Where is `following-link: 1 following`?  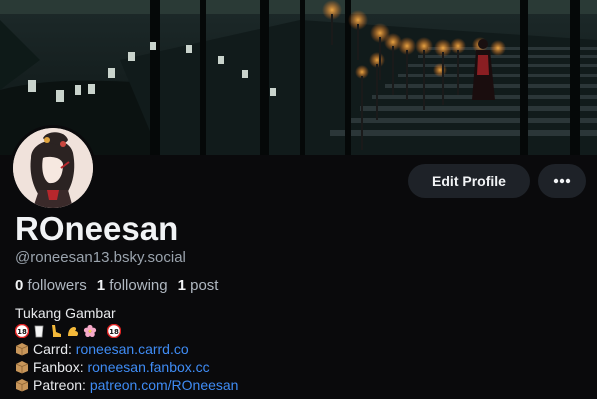
following-link: 1 following is located at coordinates (132, 285).